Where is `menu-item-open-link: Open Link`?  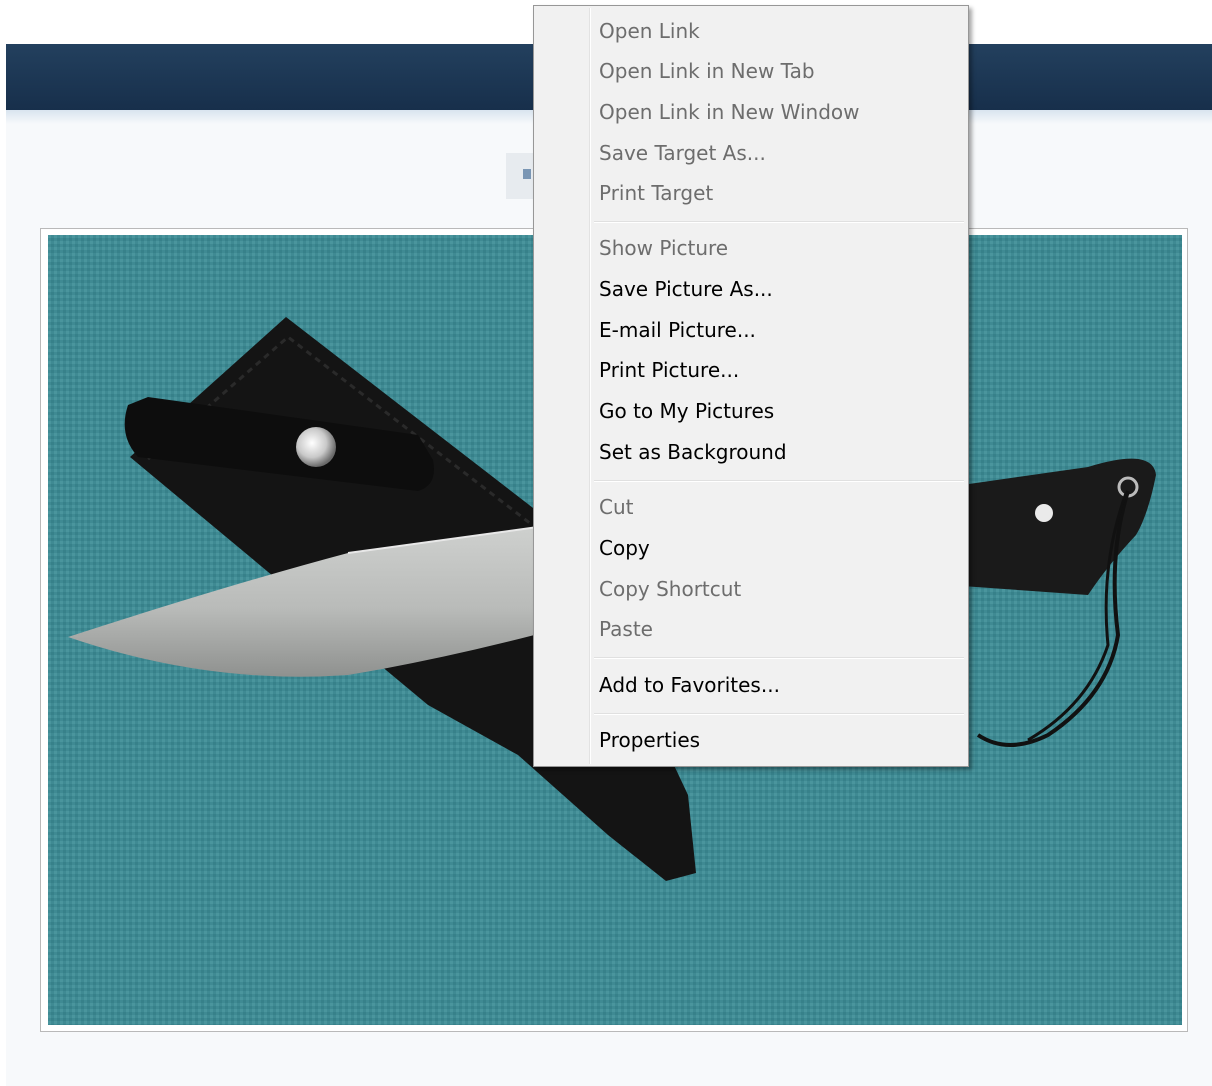
menu-item-open-link: Open Link is located at coordinates (751, 31).